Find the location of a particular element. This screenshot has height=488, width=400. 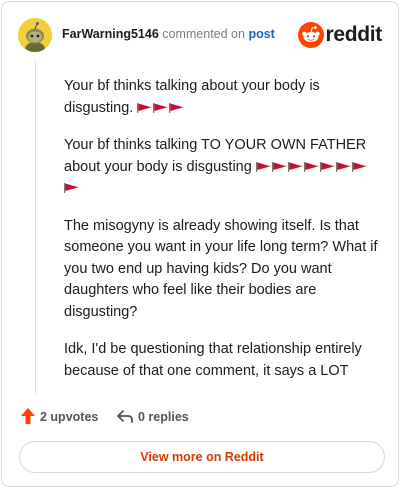

upvote-arrow-icon is located at coordinates (28, 416).